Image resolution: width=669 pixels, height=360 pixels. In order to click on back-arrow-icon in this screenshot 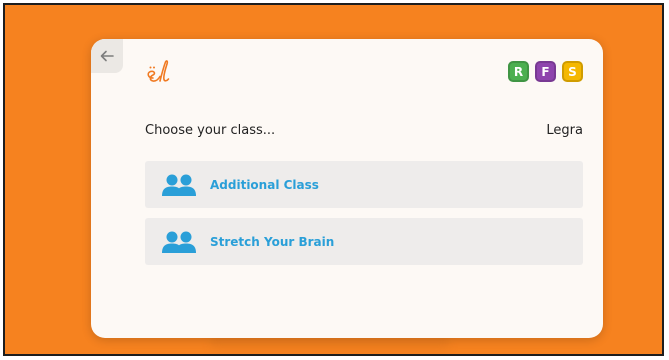, I will do `click(107, 56)`.